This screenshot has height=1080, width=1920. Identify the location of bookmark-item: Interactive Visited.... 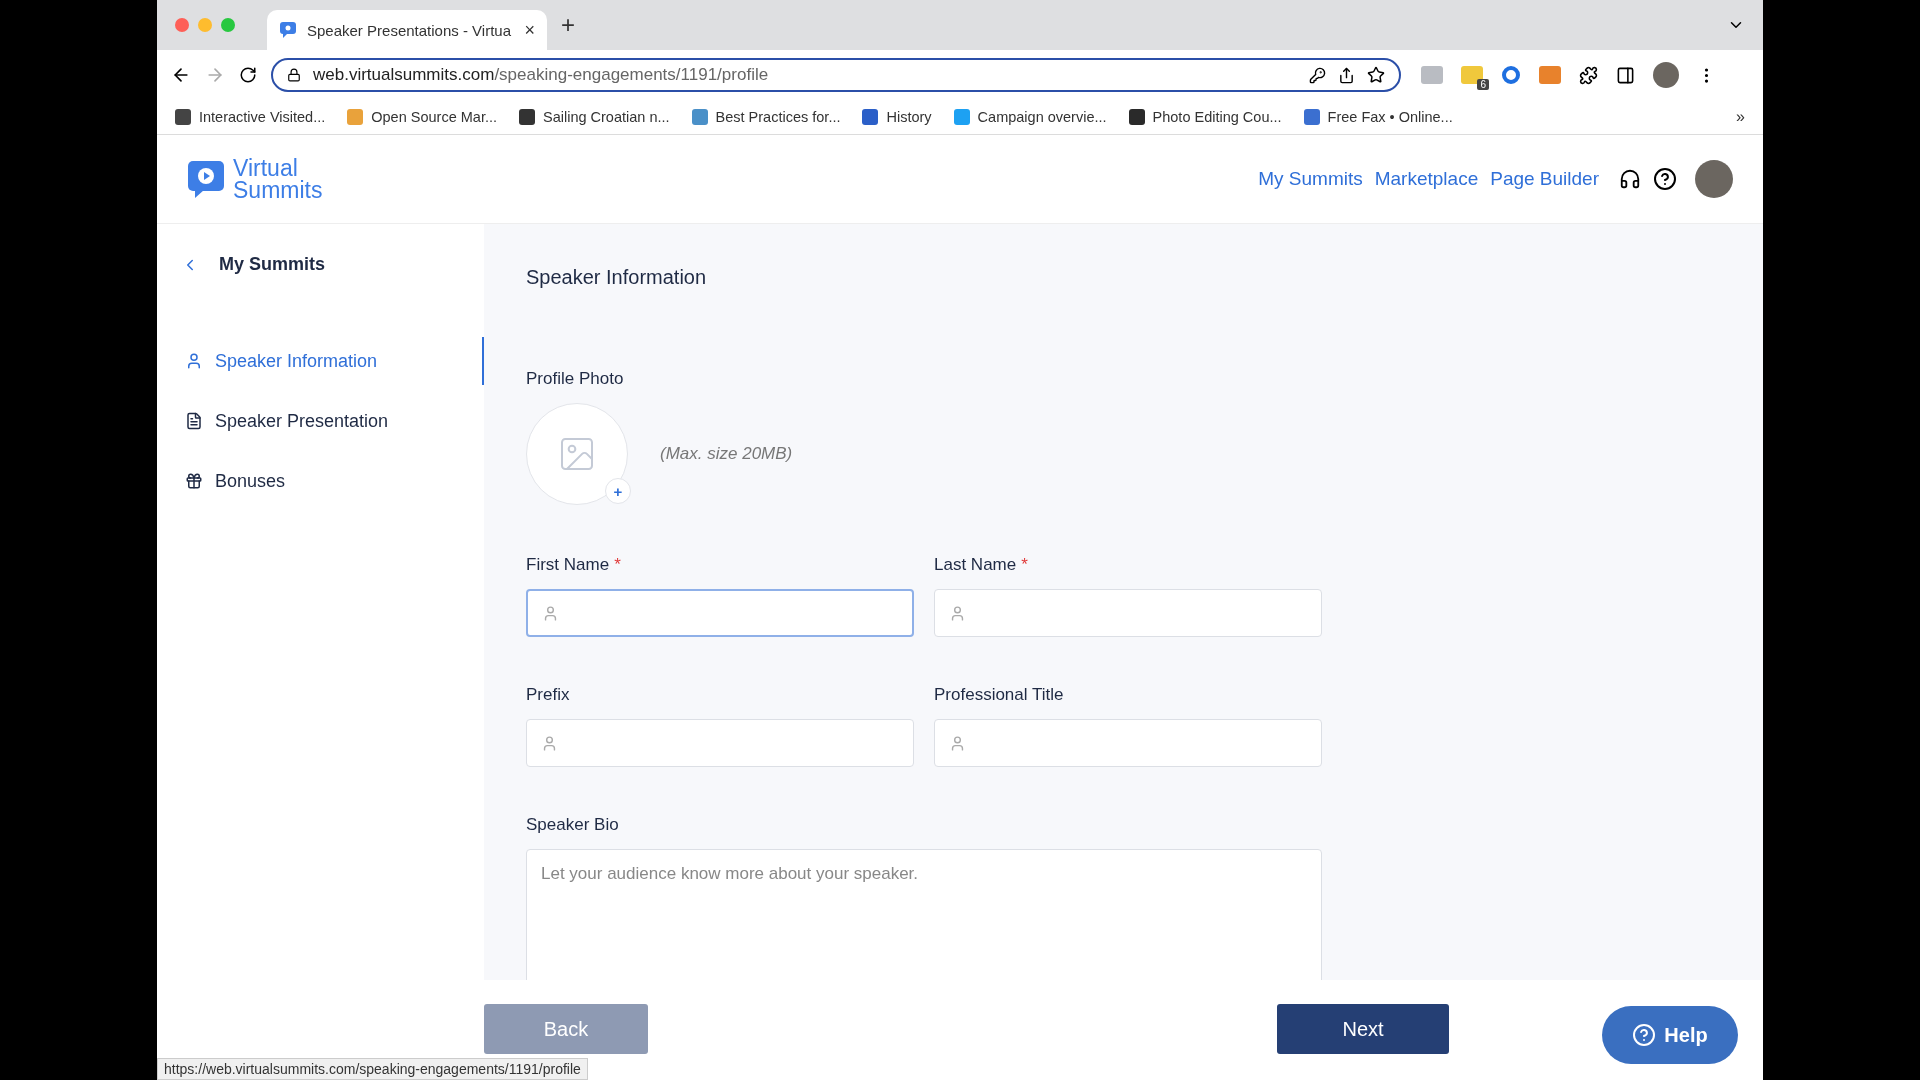
(250, 117).